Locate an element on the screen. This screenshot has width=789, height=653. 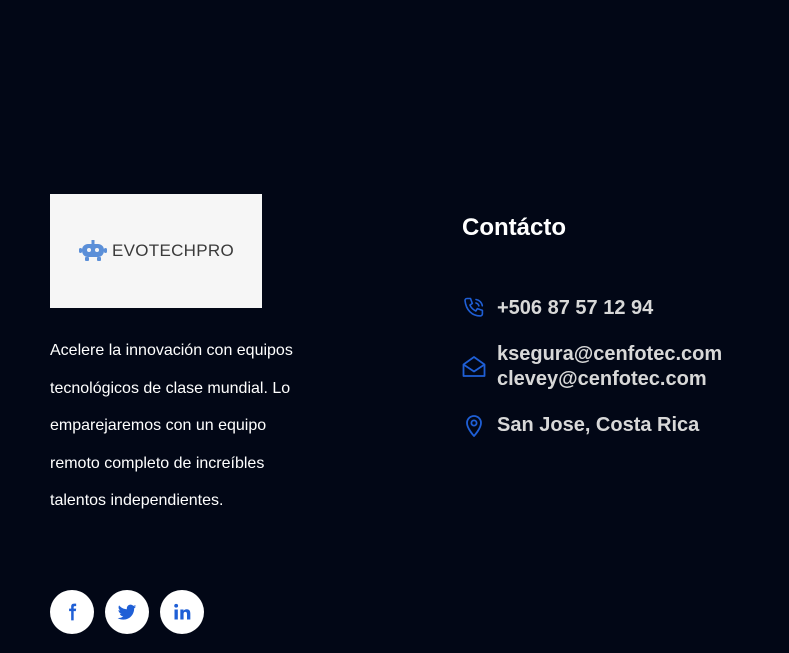
phone-icon is located at coordinates (474, 308).